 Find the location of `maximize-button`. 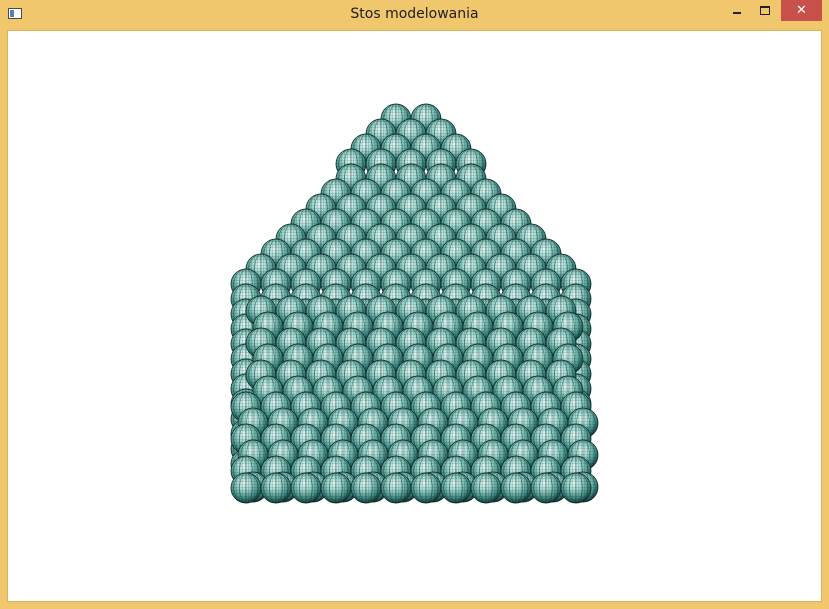

maximize-button is located at coordinates (765, 10).